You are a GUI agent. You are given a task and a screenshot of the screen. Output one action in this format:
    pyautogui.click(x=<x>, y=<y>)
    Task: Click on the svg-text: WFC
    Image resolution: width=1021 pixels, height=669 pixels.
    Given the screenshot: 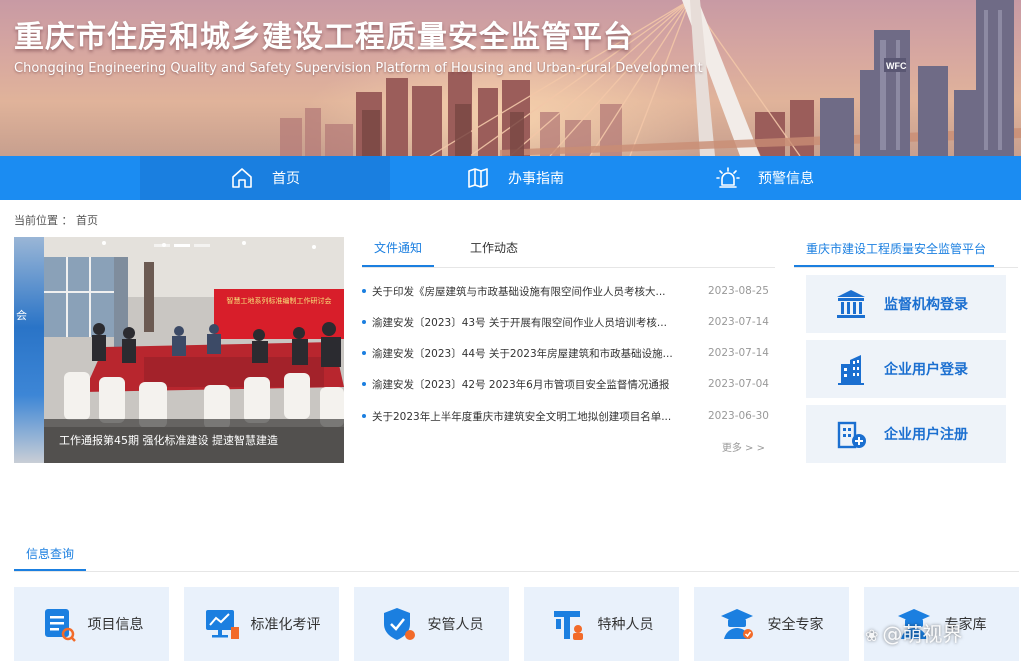 What is the action you would take?
    pyautogui.click(x=896, y=66)
    